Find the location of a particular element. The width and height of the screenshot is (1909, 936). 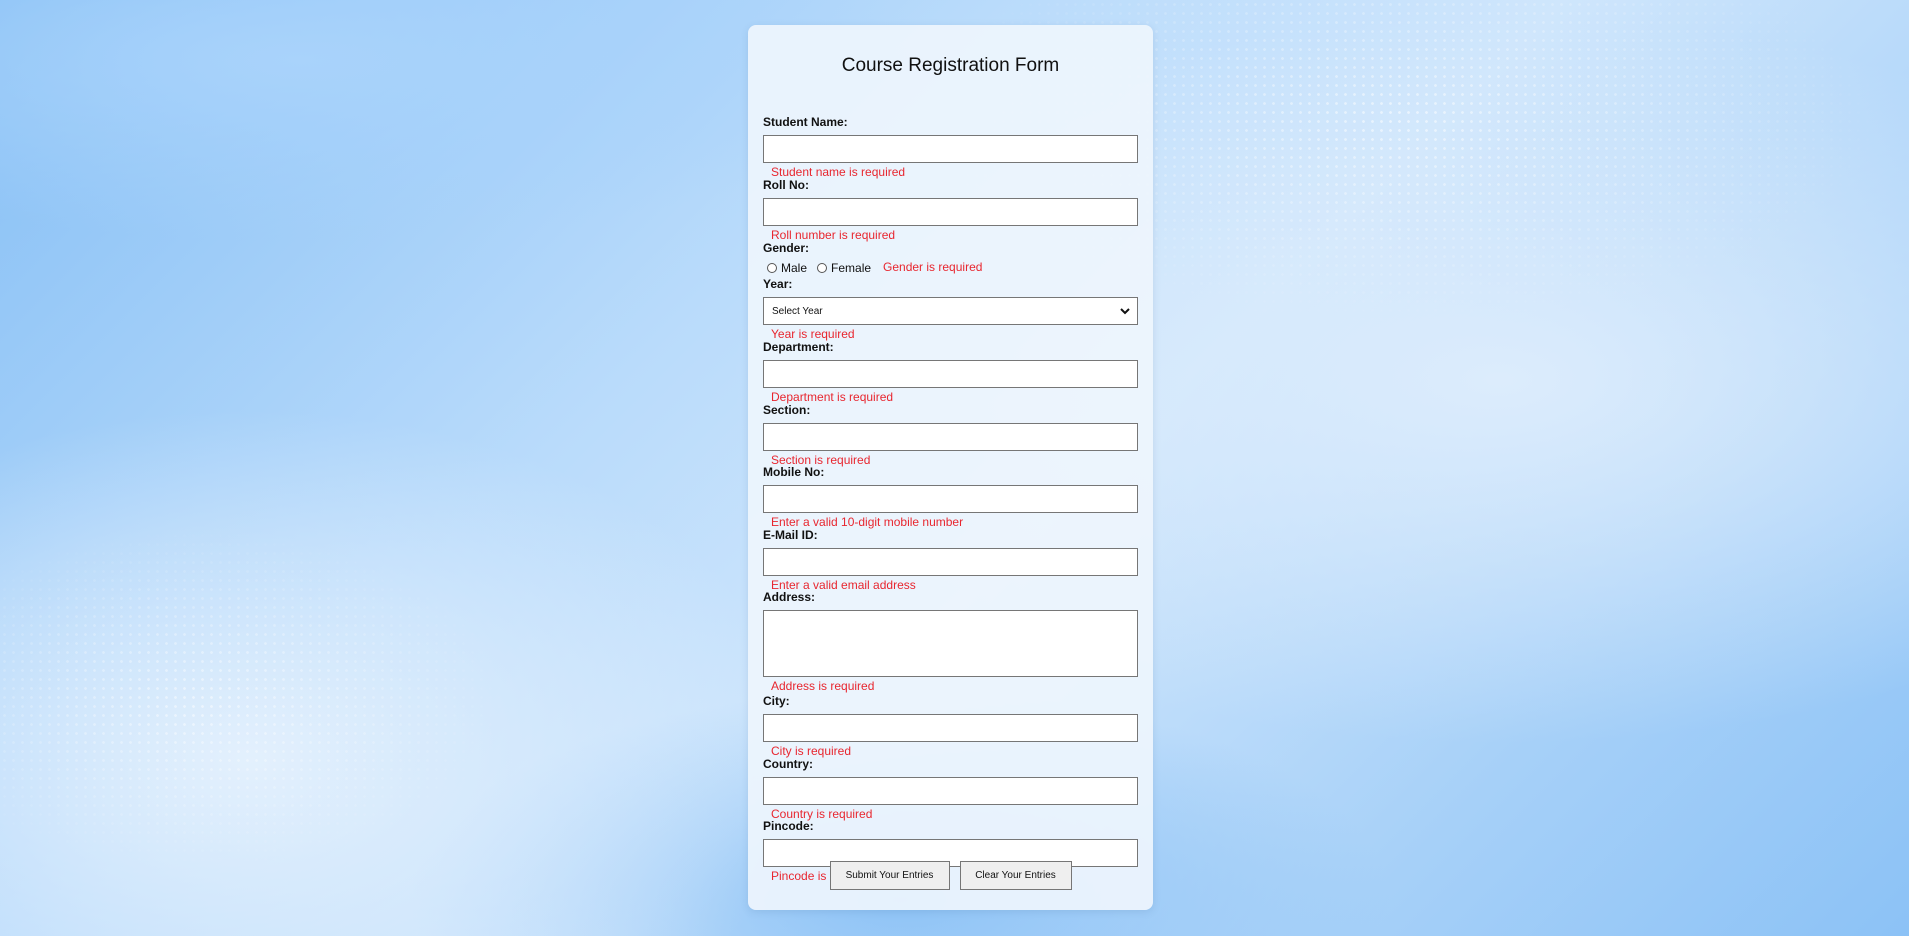

roll-no-input is located at coordinates (950, 212).